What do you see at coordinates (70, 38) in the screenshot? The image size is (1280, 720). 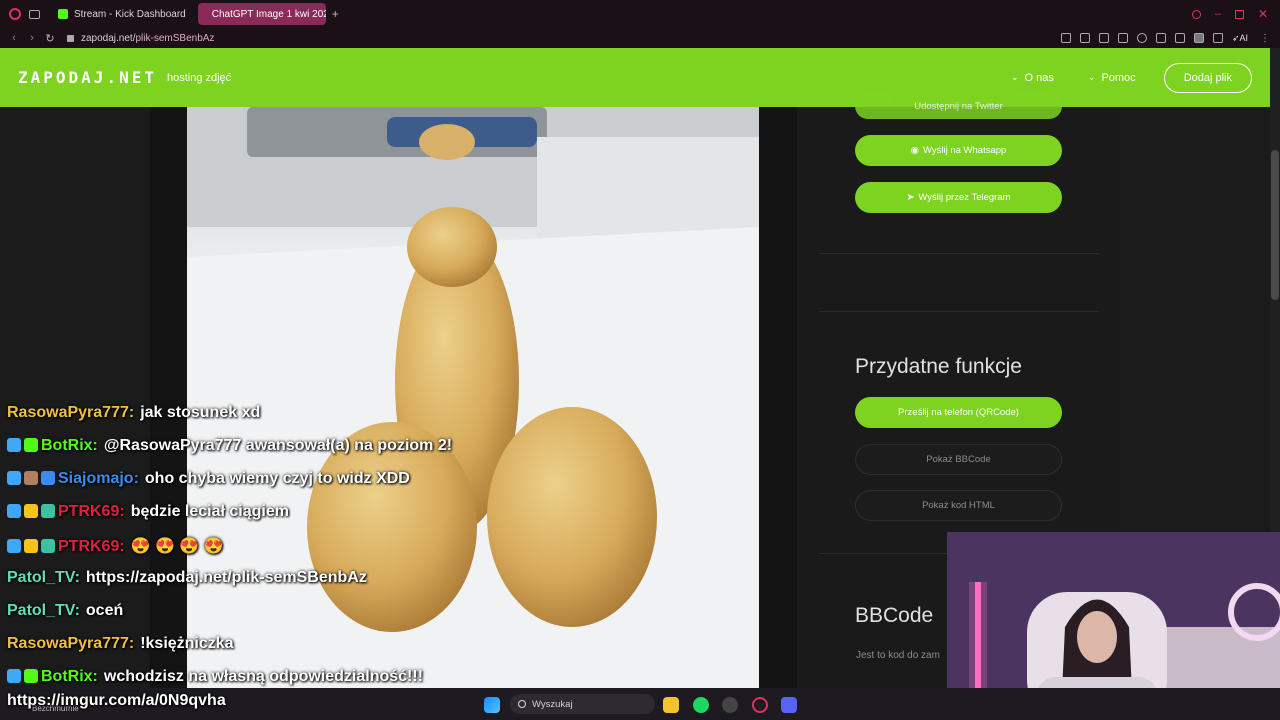 I see `lock-icon` at bounding box center [70, 38].